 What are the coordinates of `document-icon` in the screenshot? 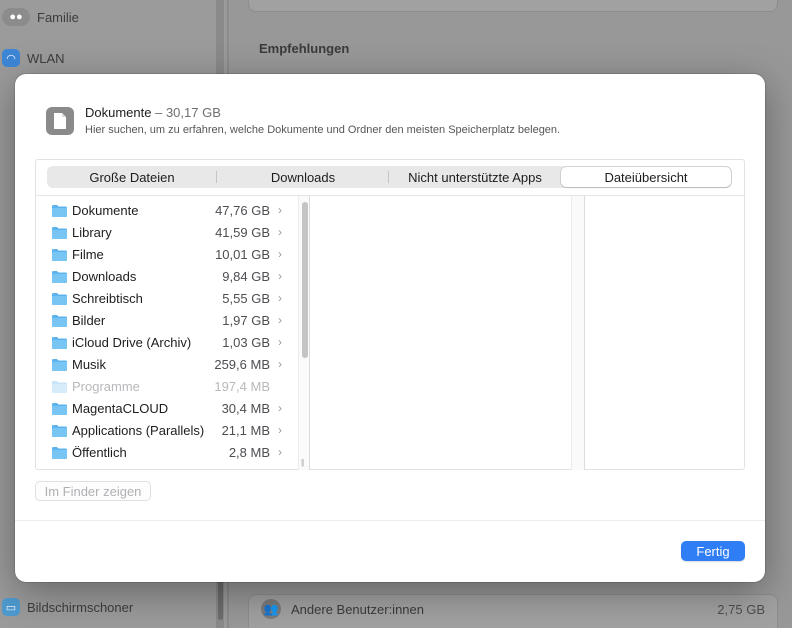 It's located at (60, 121).